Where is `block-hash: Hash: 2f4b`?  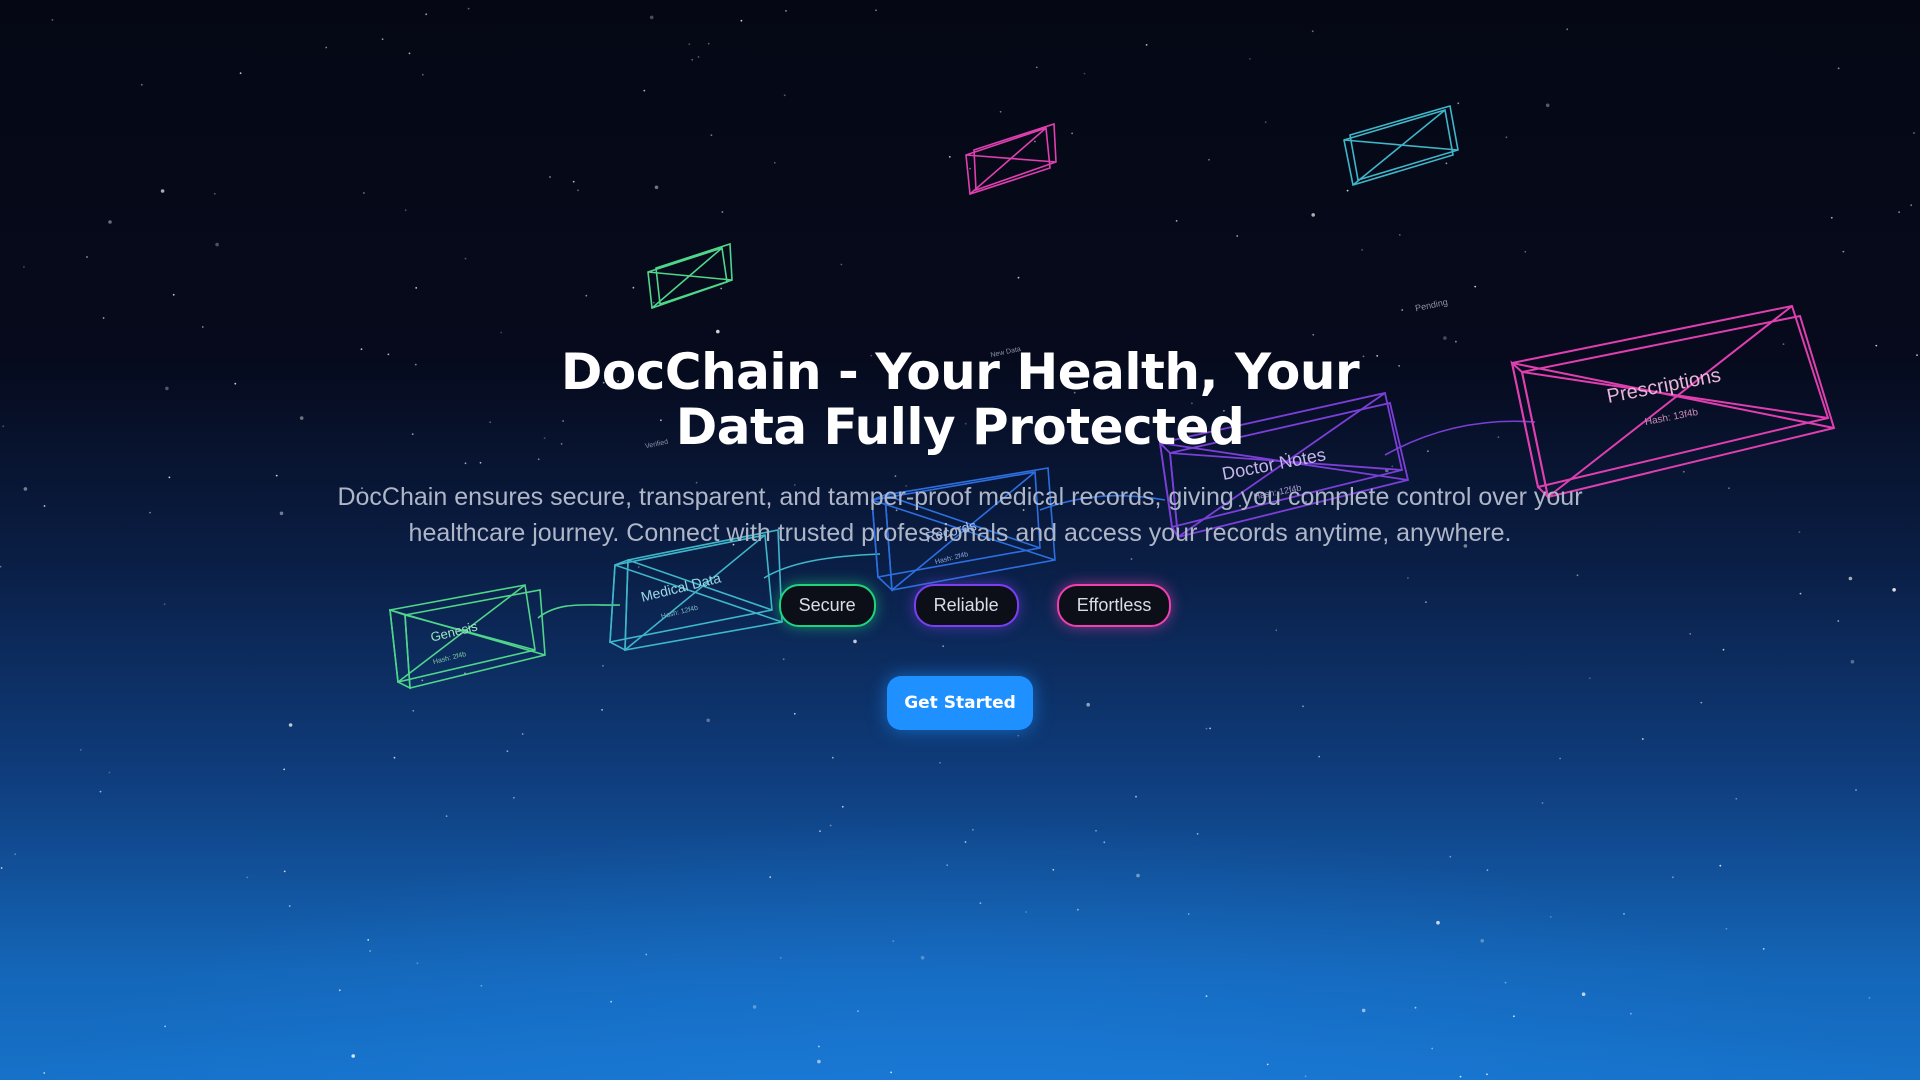
block-hash: Hash: 2f4b is located at coordinates (449, 658).